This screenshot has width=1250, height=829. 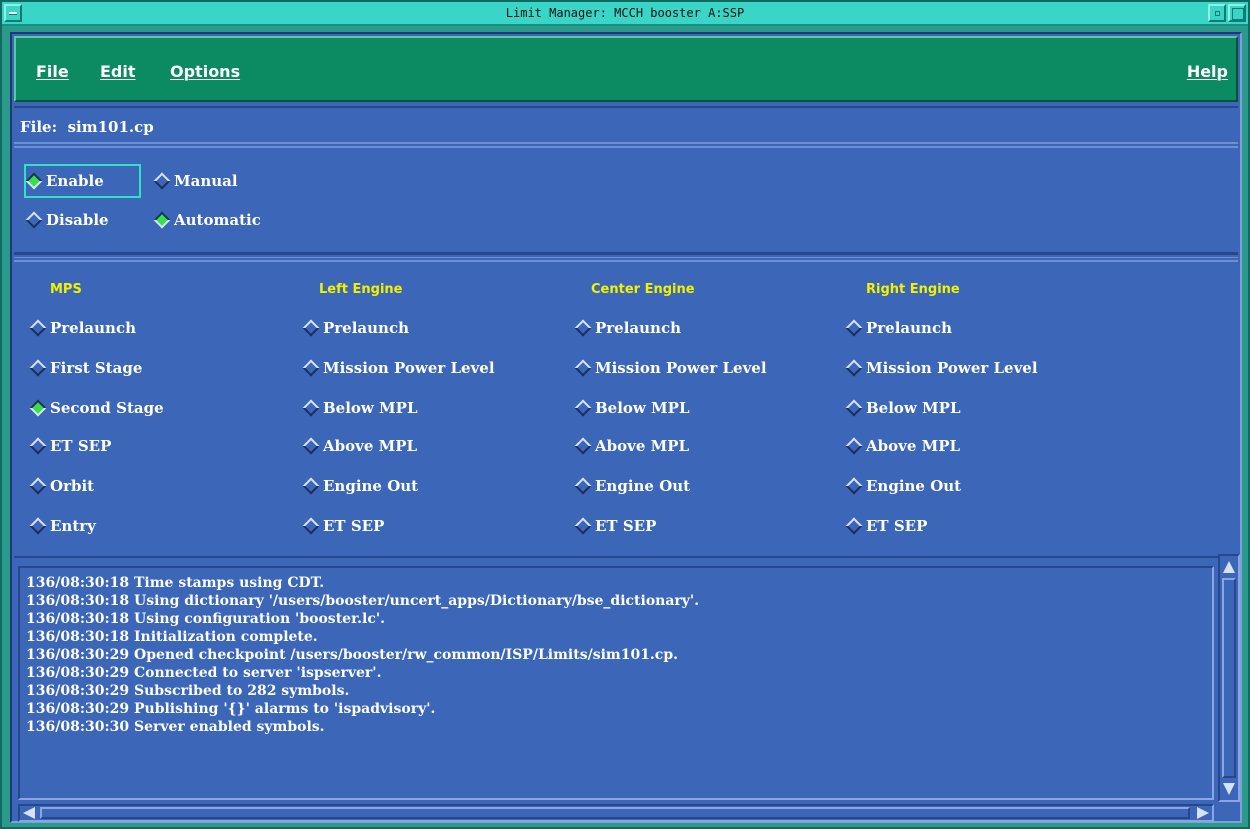 What do you see at coordinates (361, 289) in the screenshot?
I see `column-header: Left Engine` at bounding box center [361, 289].